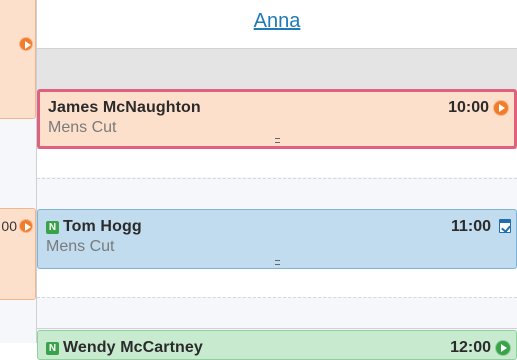 Image resolution: width=517 pixels, height=360 pixels. Describe the element at coordinates (277, 345) in the screenshot. I see `appointment-card: N Wendy McCartney 12:00` at that location.